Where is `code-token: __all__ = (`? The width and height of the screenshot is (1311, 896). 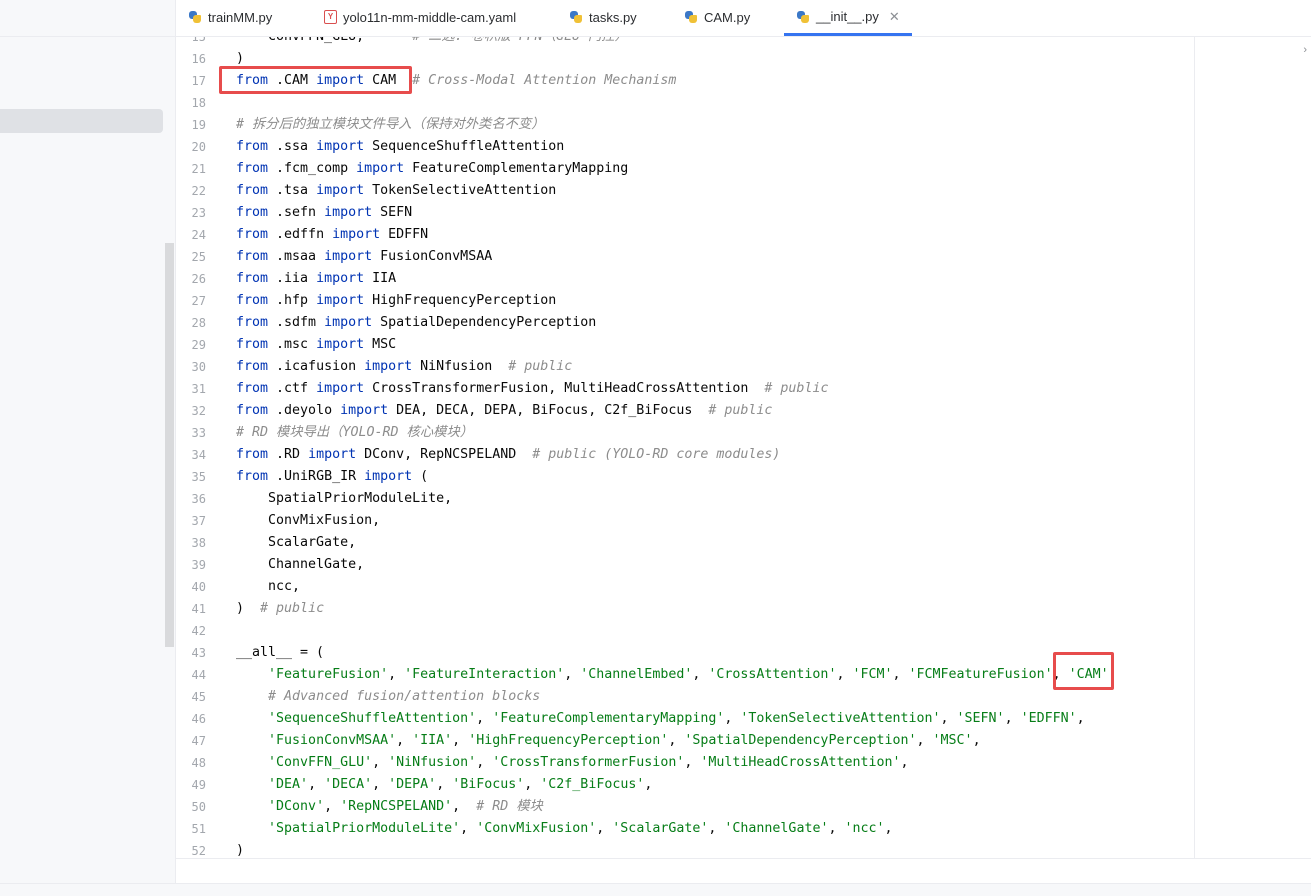 code-token: __all__ = ( is located at coordinates (280, 652).